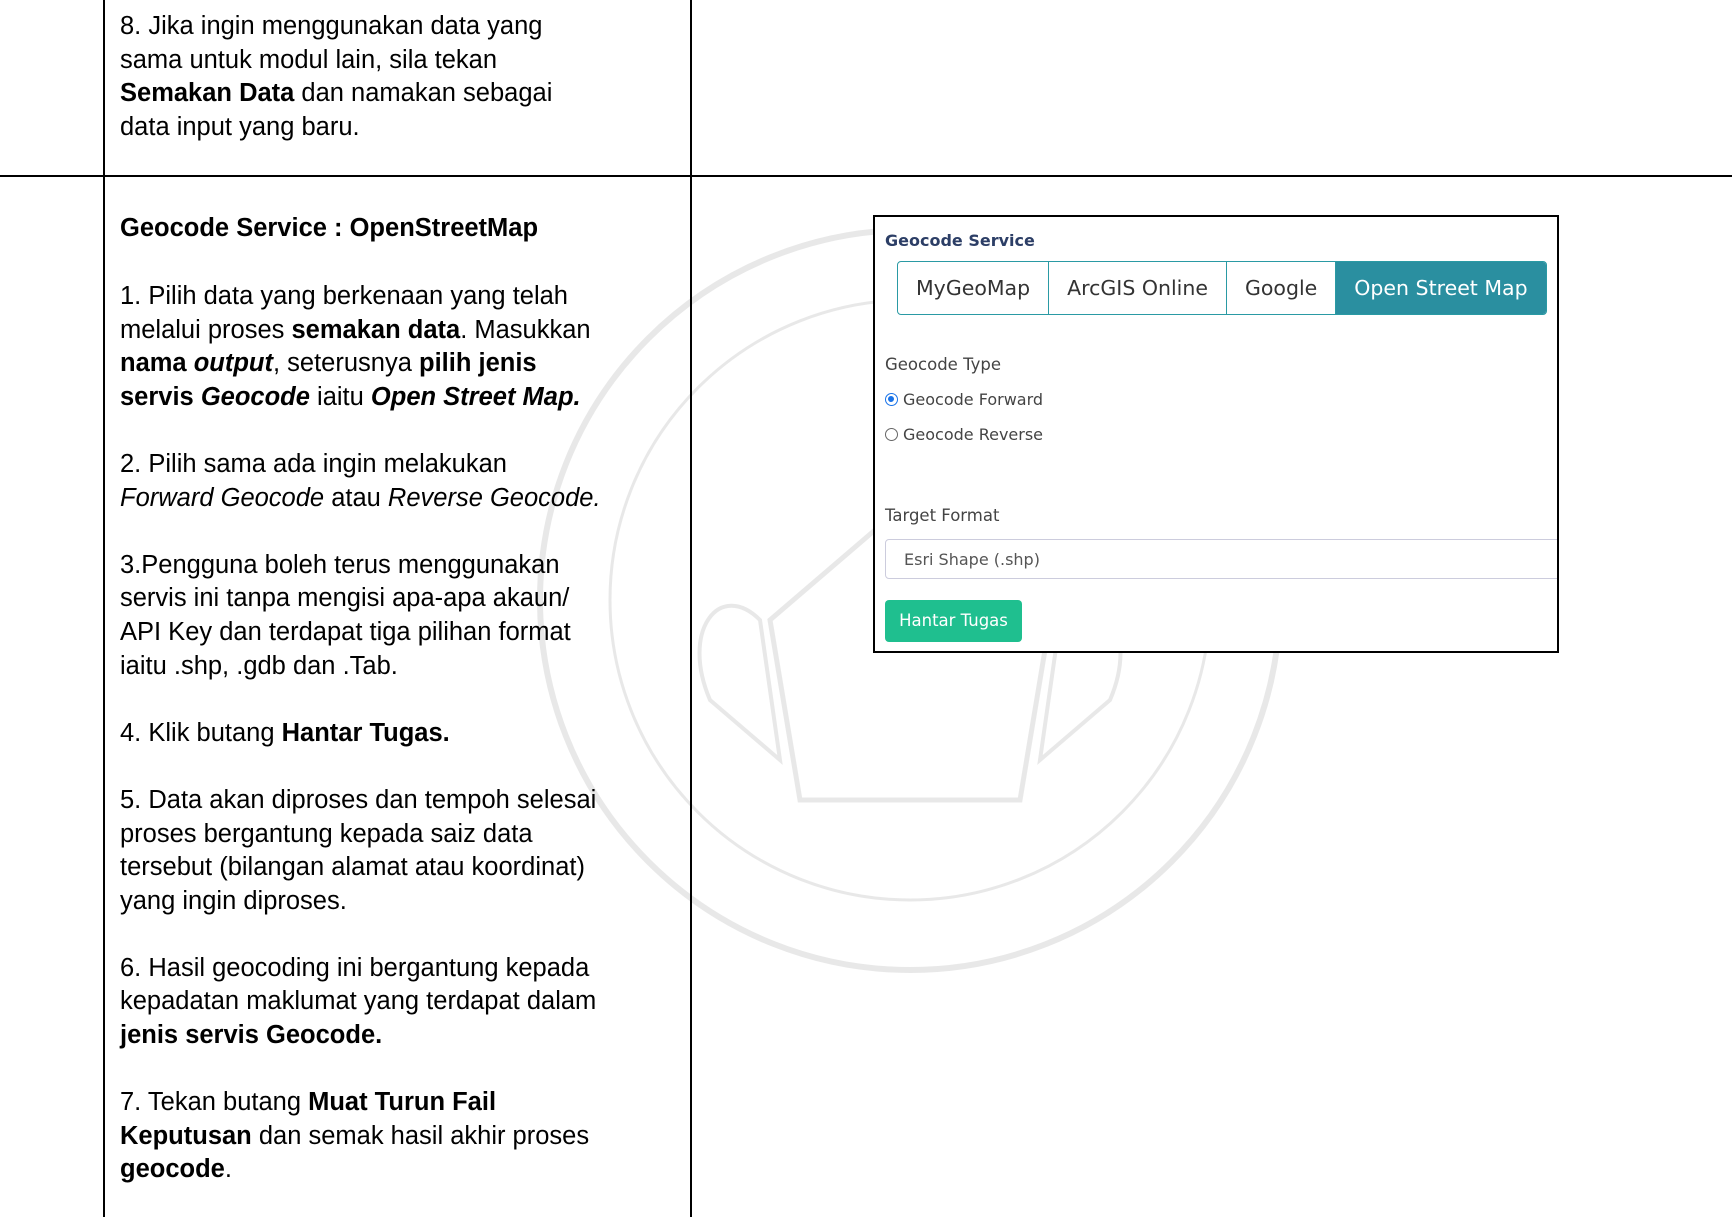  What do you see at coordinates (423, 93) in the screenshot?
I see `text-run: dan namakan sebagai` at bounding box center [423, 93].